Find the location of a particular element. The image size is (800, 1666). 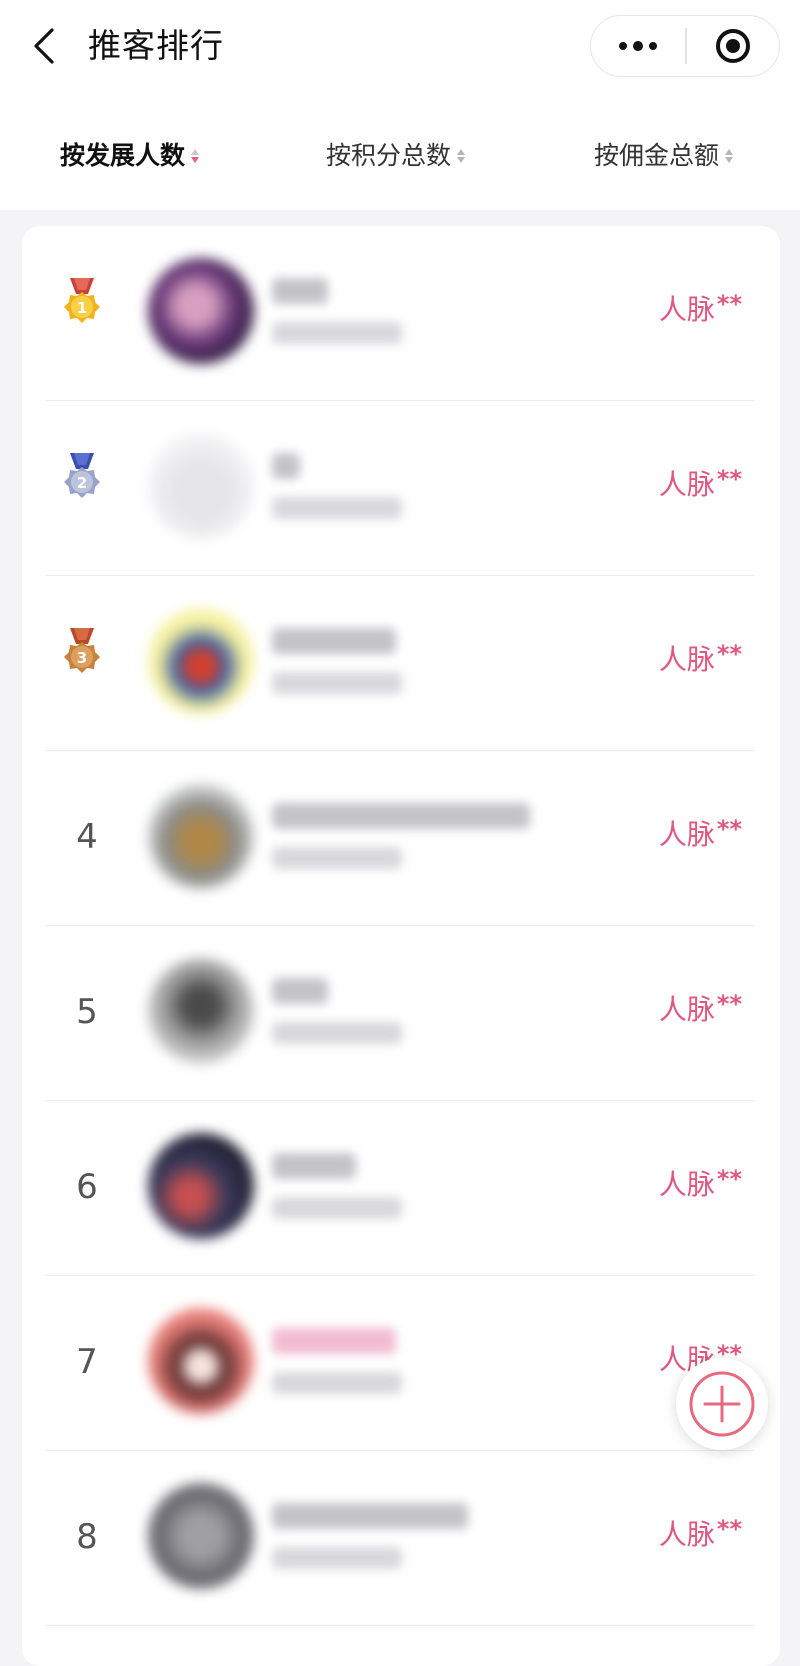

back-button is located at coordinates (44, 46).